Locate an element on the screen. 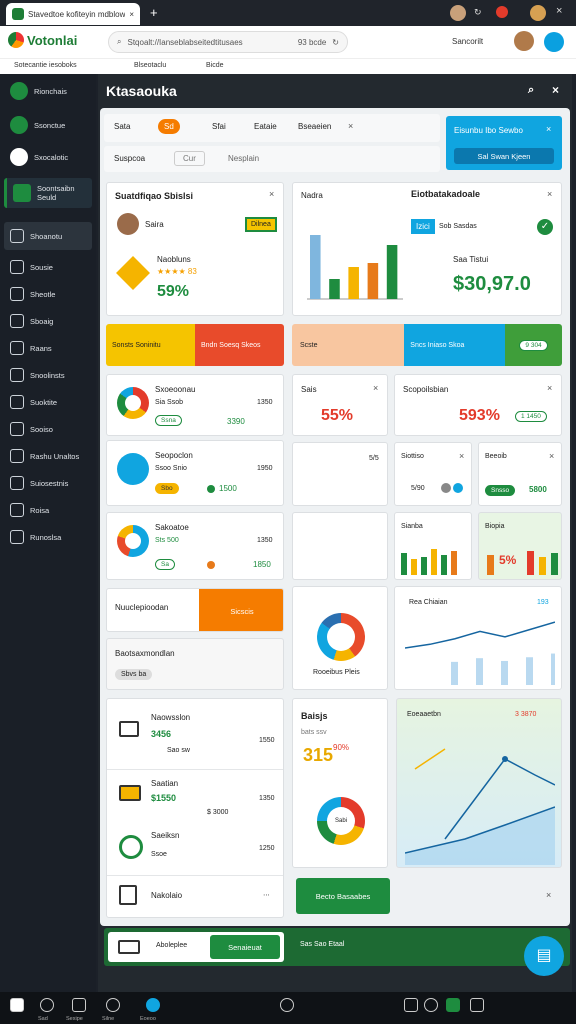 The image size is (576, 1024). chat-icon is located at coordinates (554, 42).